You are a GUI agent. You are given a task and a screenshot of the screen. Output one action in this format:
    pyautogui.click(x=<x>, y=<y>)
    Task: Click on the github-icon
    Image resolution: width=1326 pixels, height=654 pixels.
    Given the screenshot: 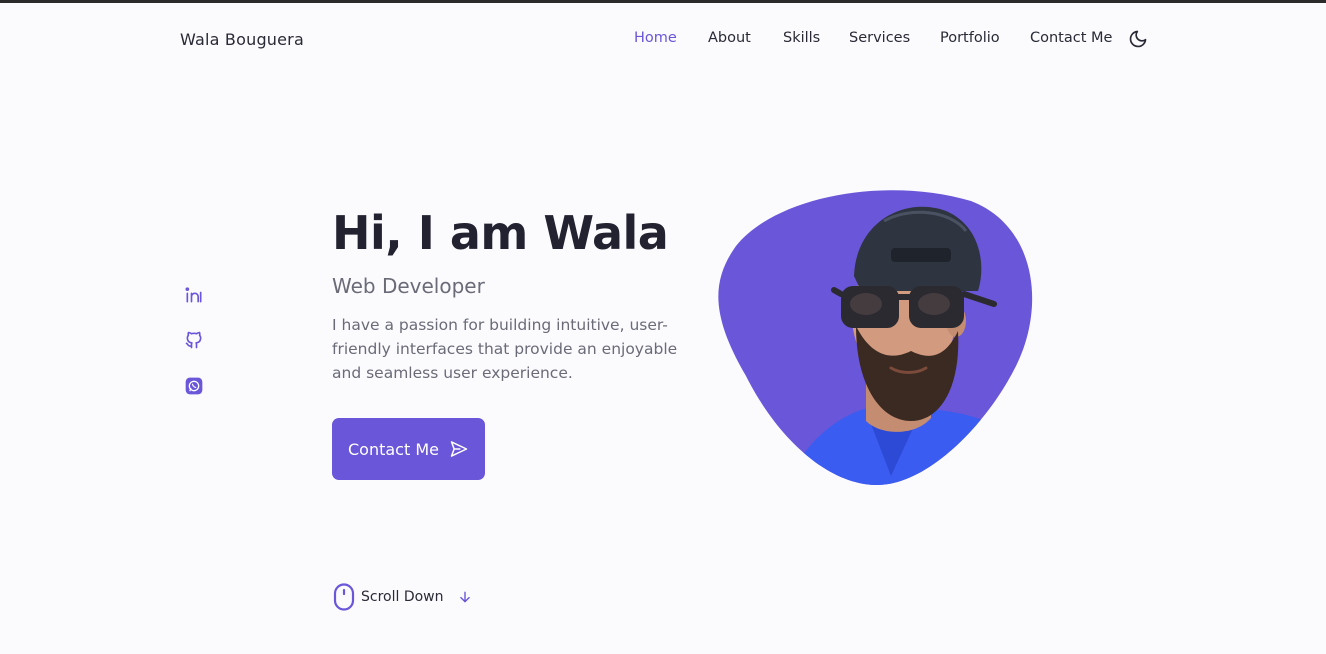 What is the action you would take?
    pyautogui.click(x=194, y=340)
    